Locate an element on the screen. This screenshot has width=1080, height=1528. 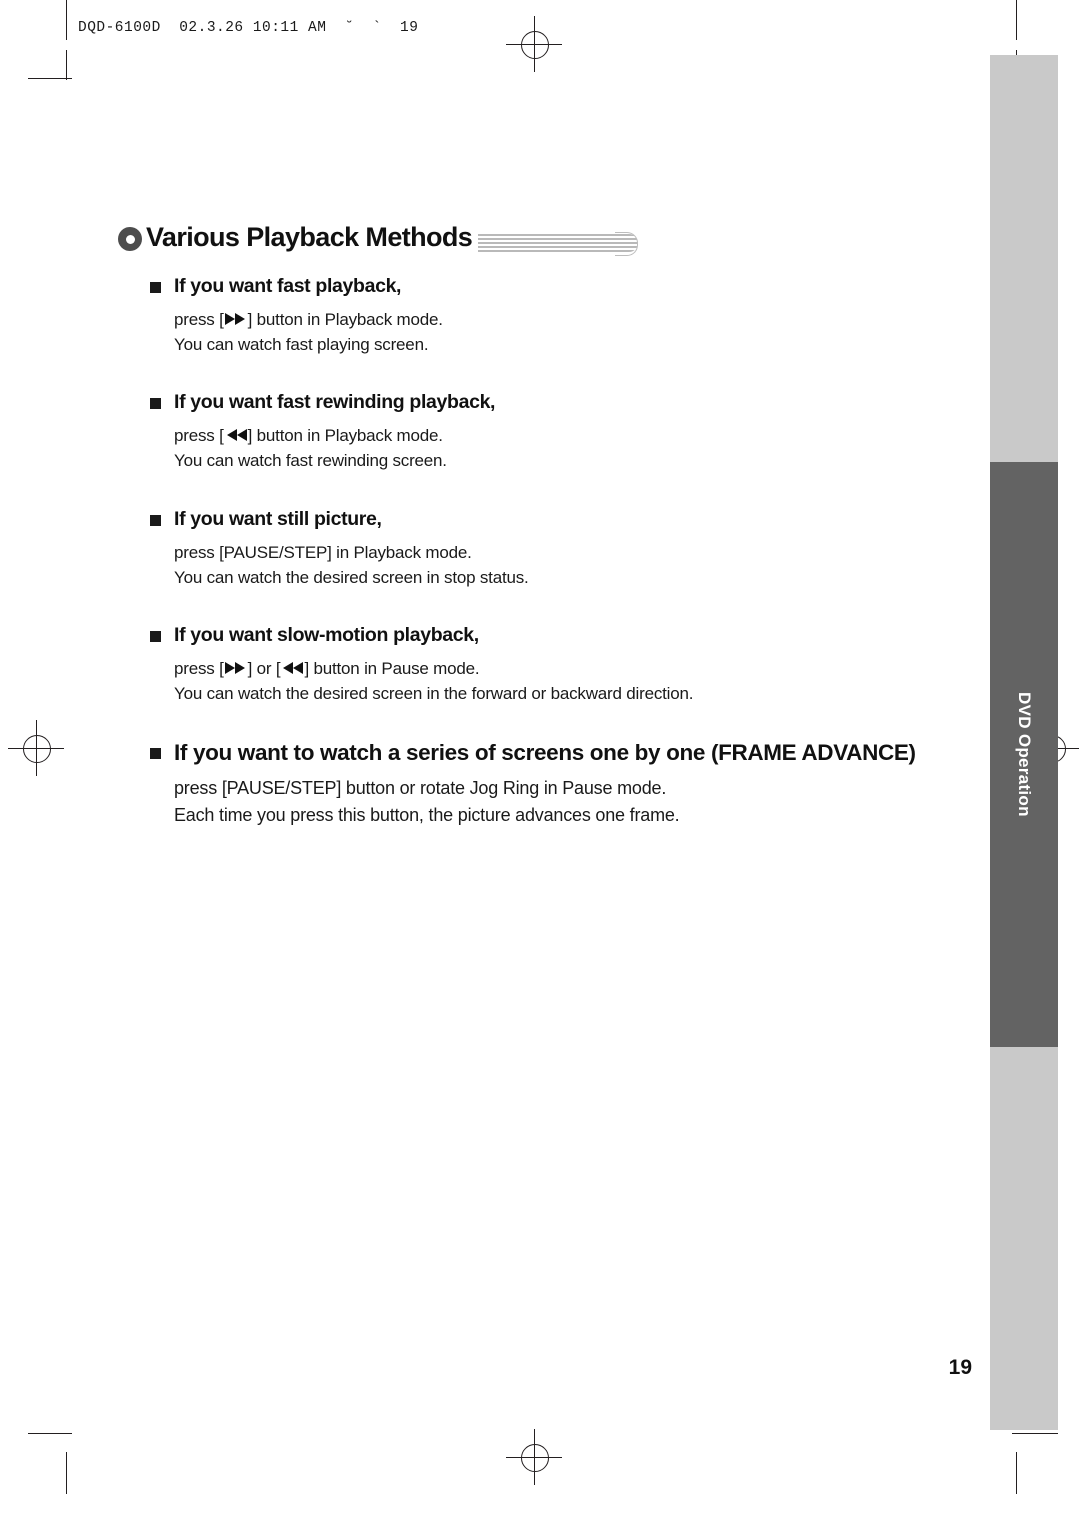
section-heading-text: If you want fast rewinding playback, is located at coordinates (335, 402).